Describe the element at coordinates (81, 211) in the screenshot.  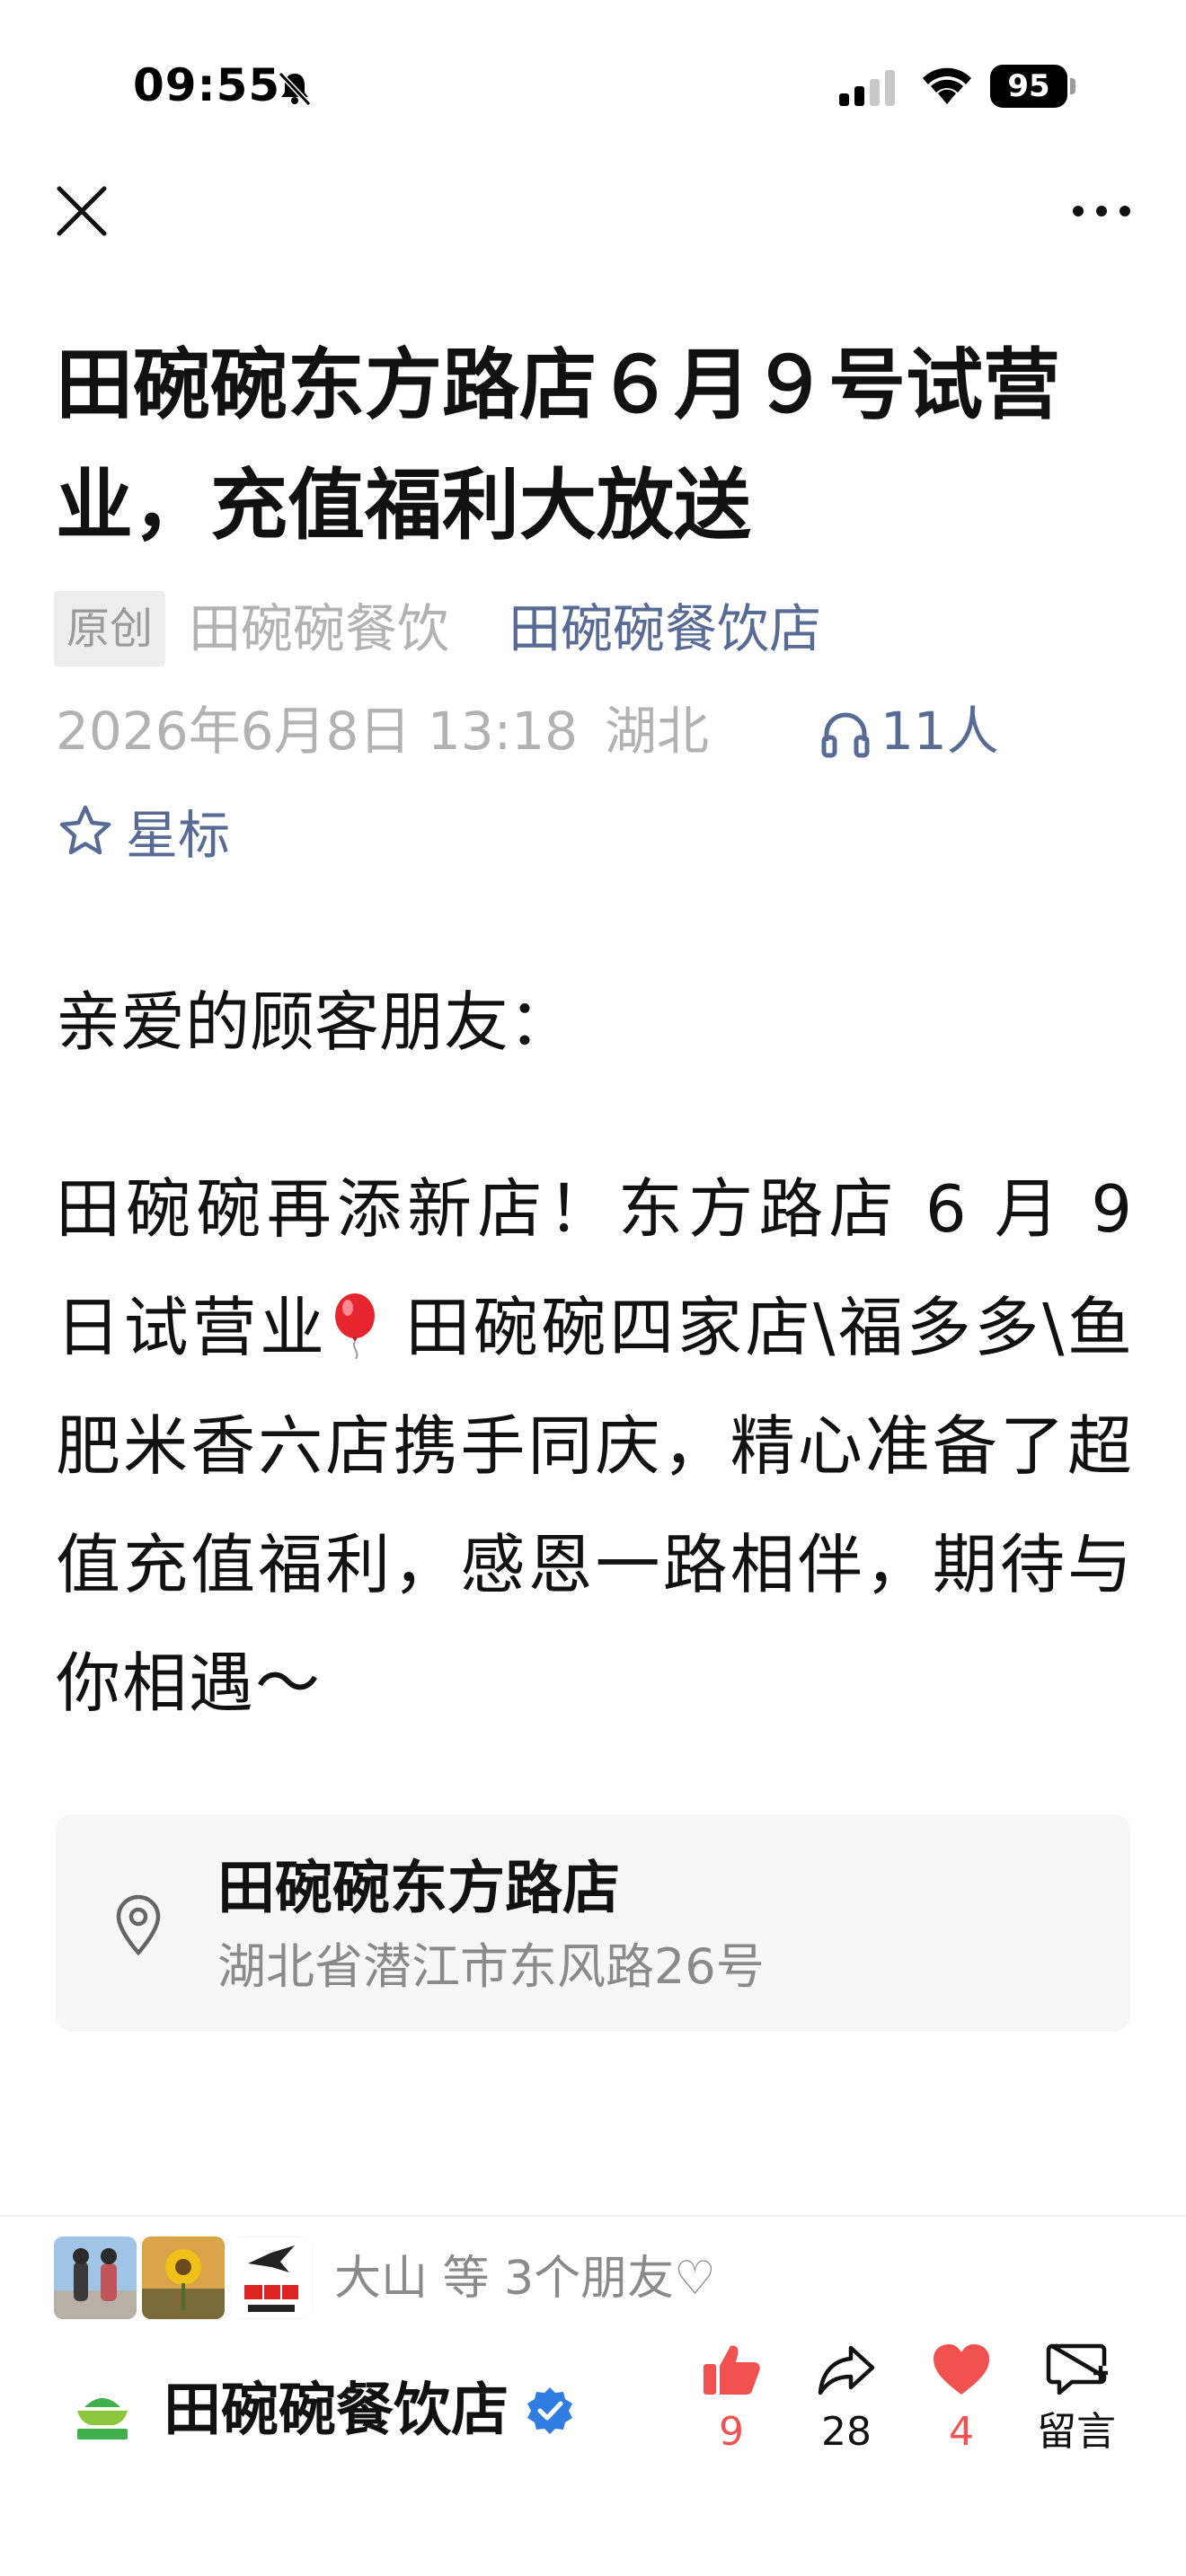
I see `close-icon` at that location.